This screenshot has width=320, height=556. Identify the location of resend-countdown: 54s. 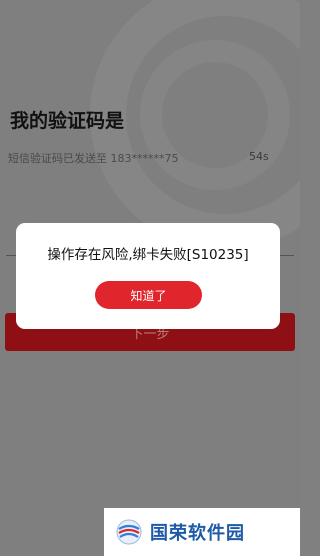
(259, 156).